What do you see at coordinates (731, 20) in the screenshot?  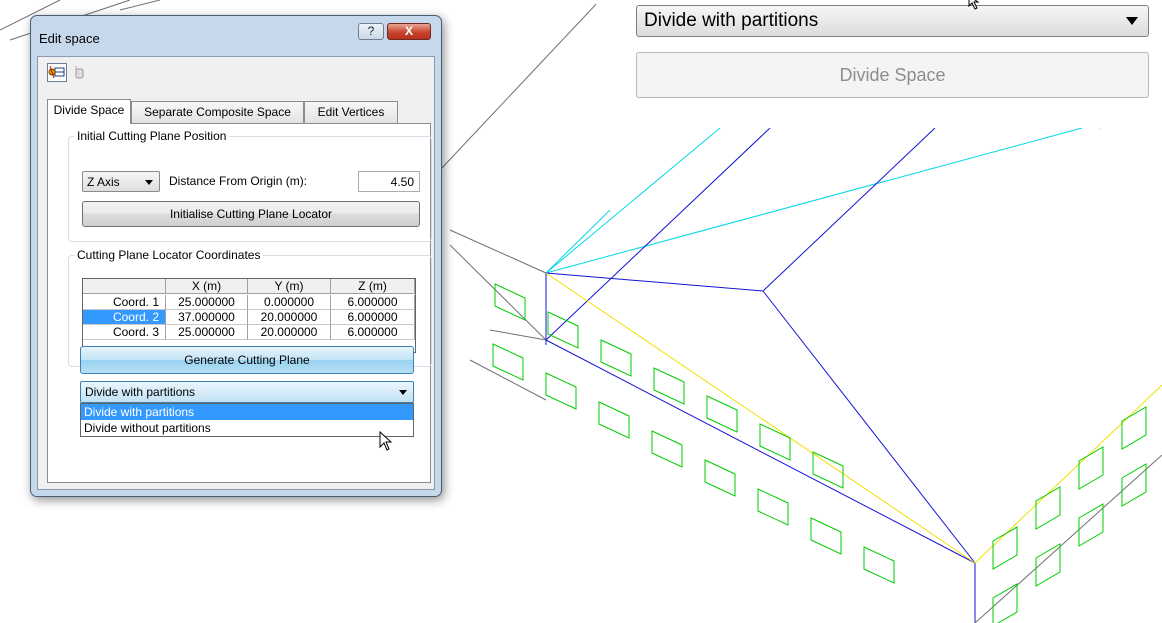 I see `zoom-divide-select-value: Divide with partitions` at bounding box center [731, 20].